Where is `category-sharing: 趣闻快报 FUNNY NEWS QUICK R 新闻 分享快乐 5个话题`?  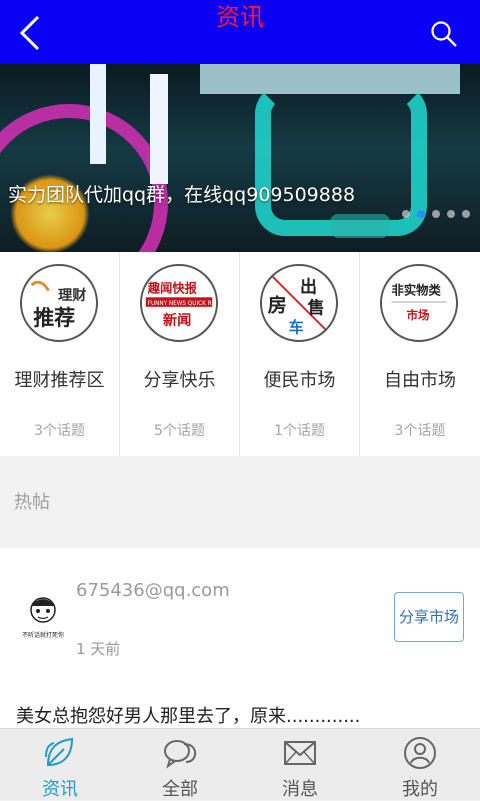 category-sharing: 趣闻快报 FUNNY NEWS QUICK R 新闻 分享快乐 5个话题 is located at coordinates (180, 354).